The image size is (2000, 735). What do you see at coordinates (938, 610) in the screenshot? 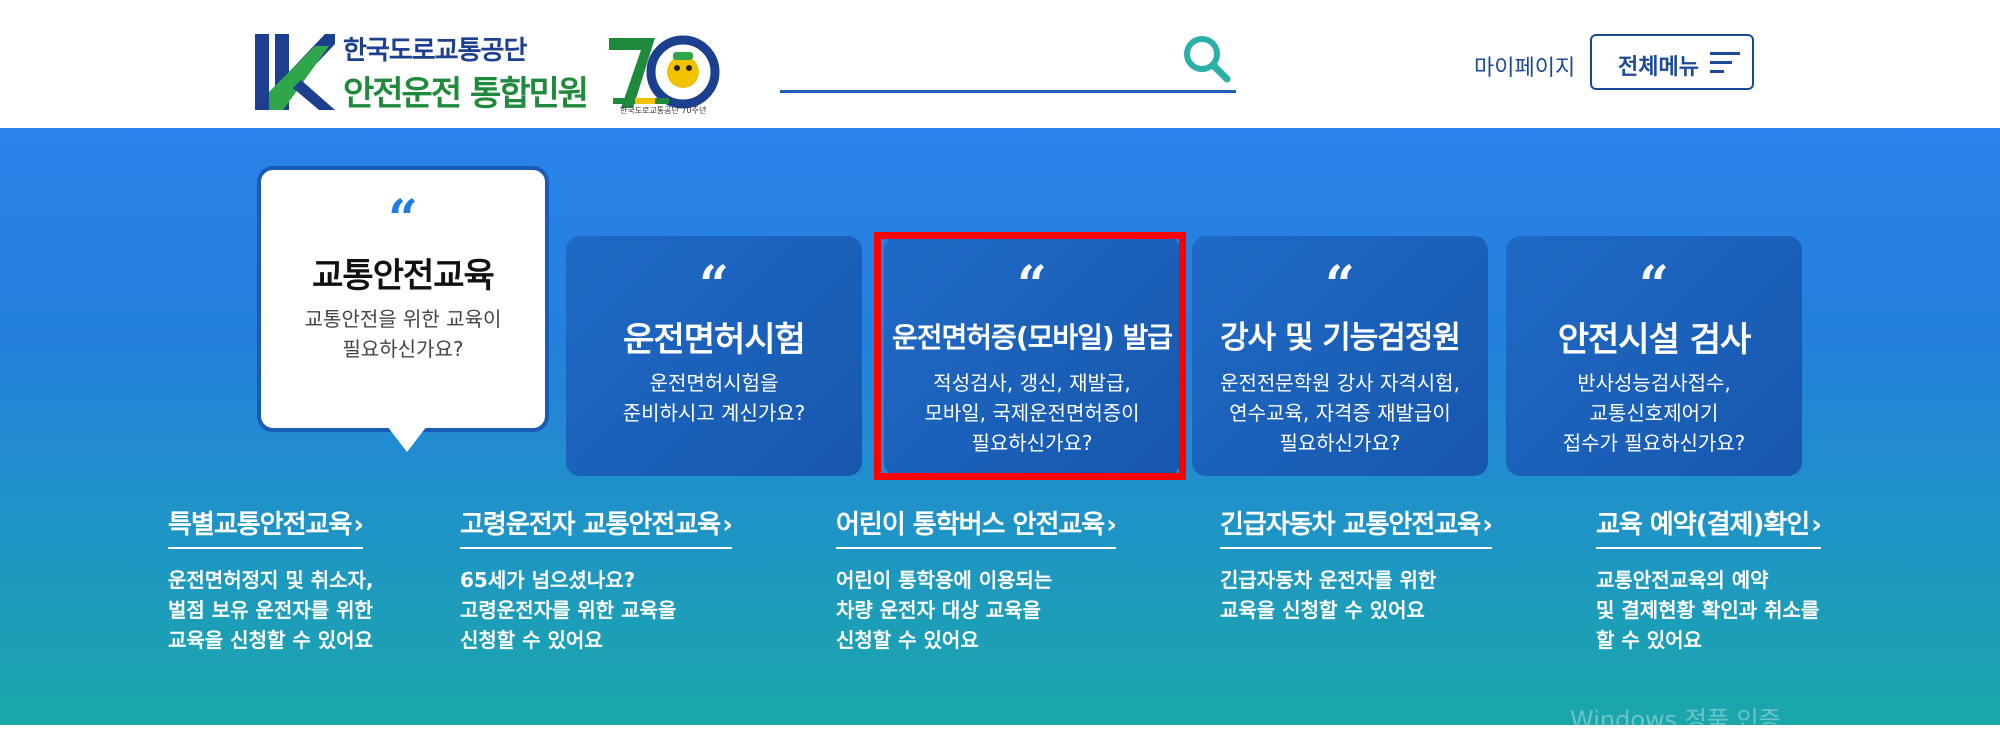
I see `link-desc-line: 차량 운전자 대상 교육을` at bounding box center [938, 610].